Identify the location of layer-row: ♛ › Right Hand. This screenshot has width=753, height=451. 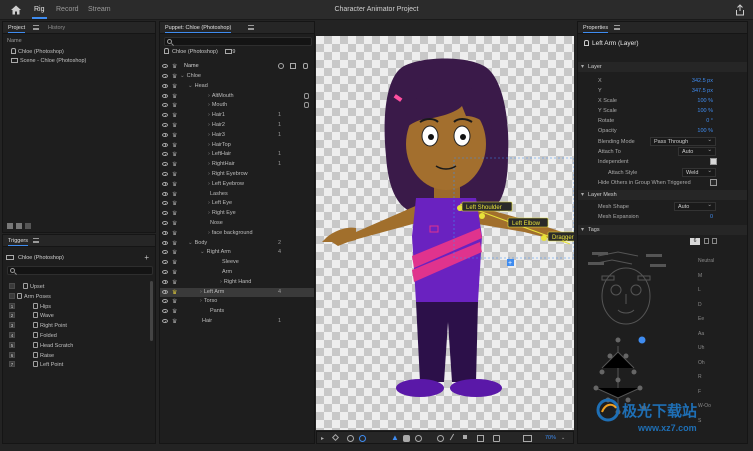
(237, 283).